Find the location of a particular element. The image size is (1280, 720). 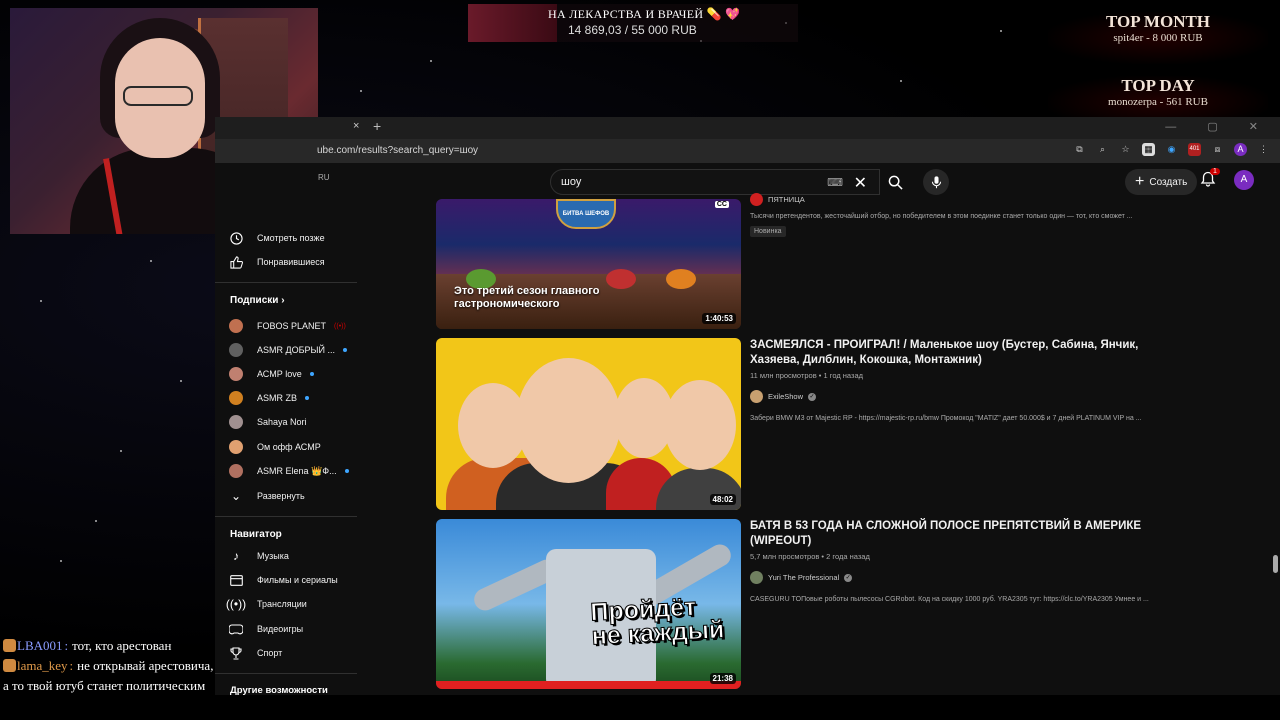

cast-icon: ⧉ is located at coordinates (1079, 149).